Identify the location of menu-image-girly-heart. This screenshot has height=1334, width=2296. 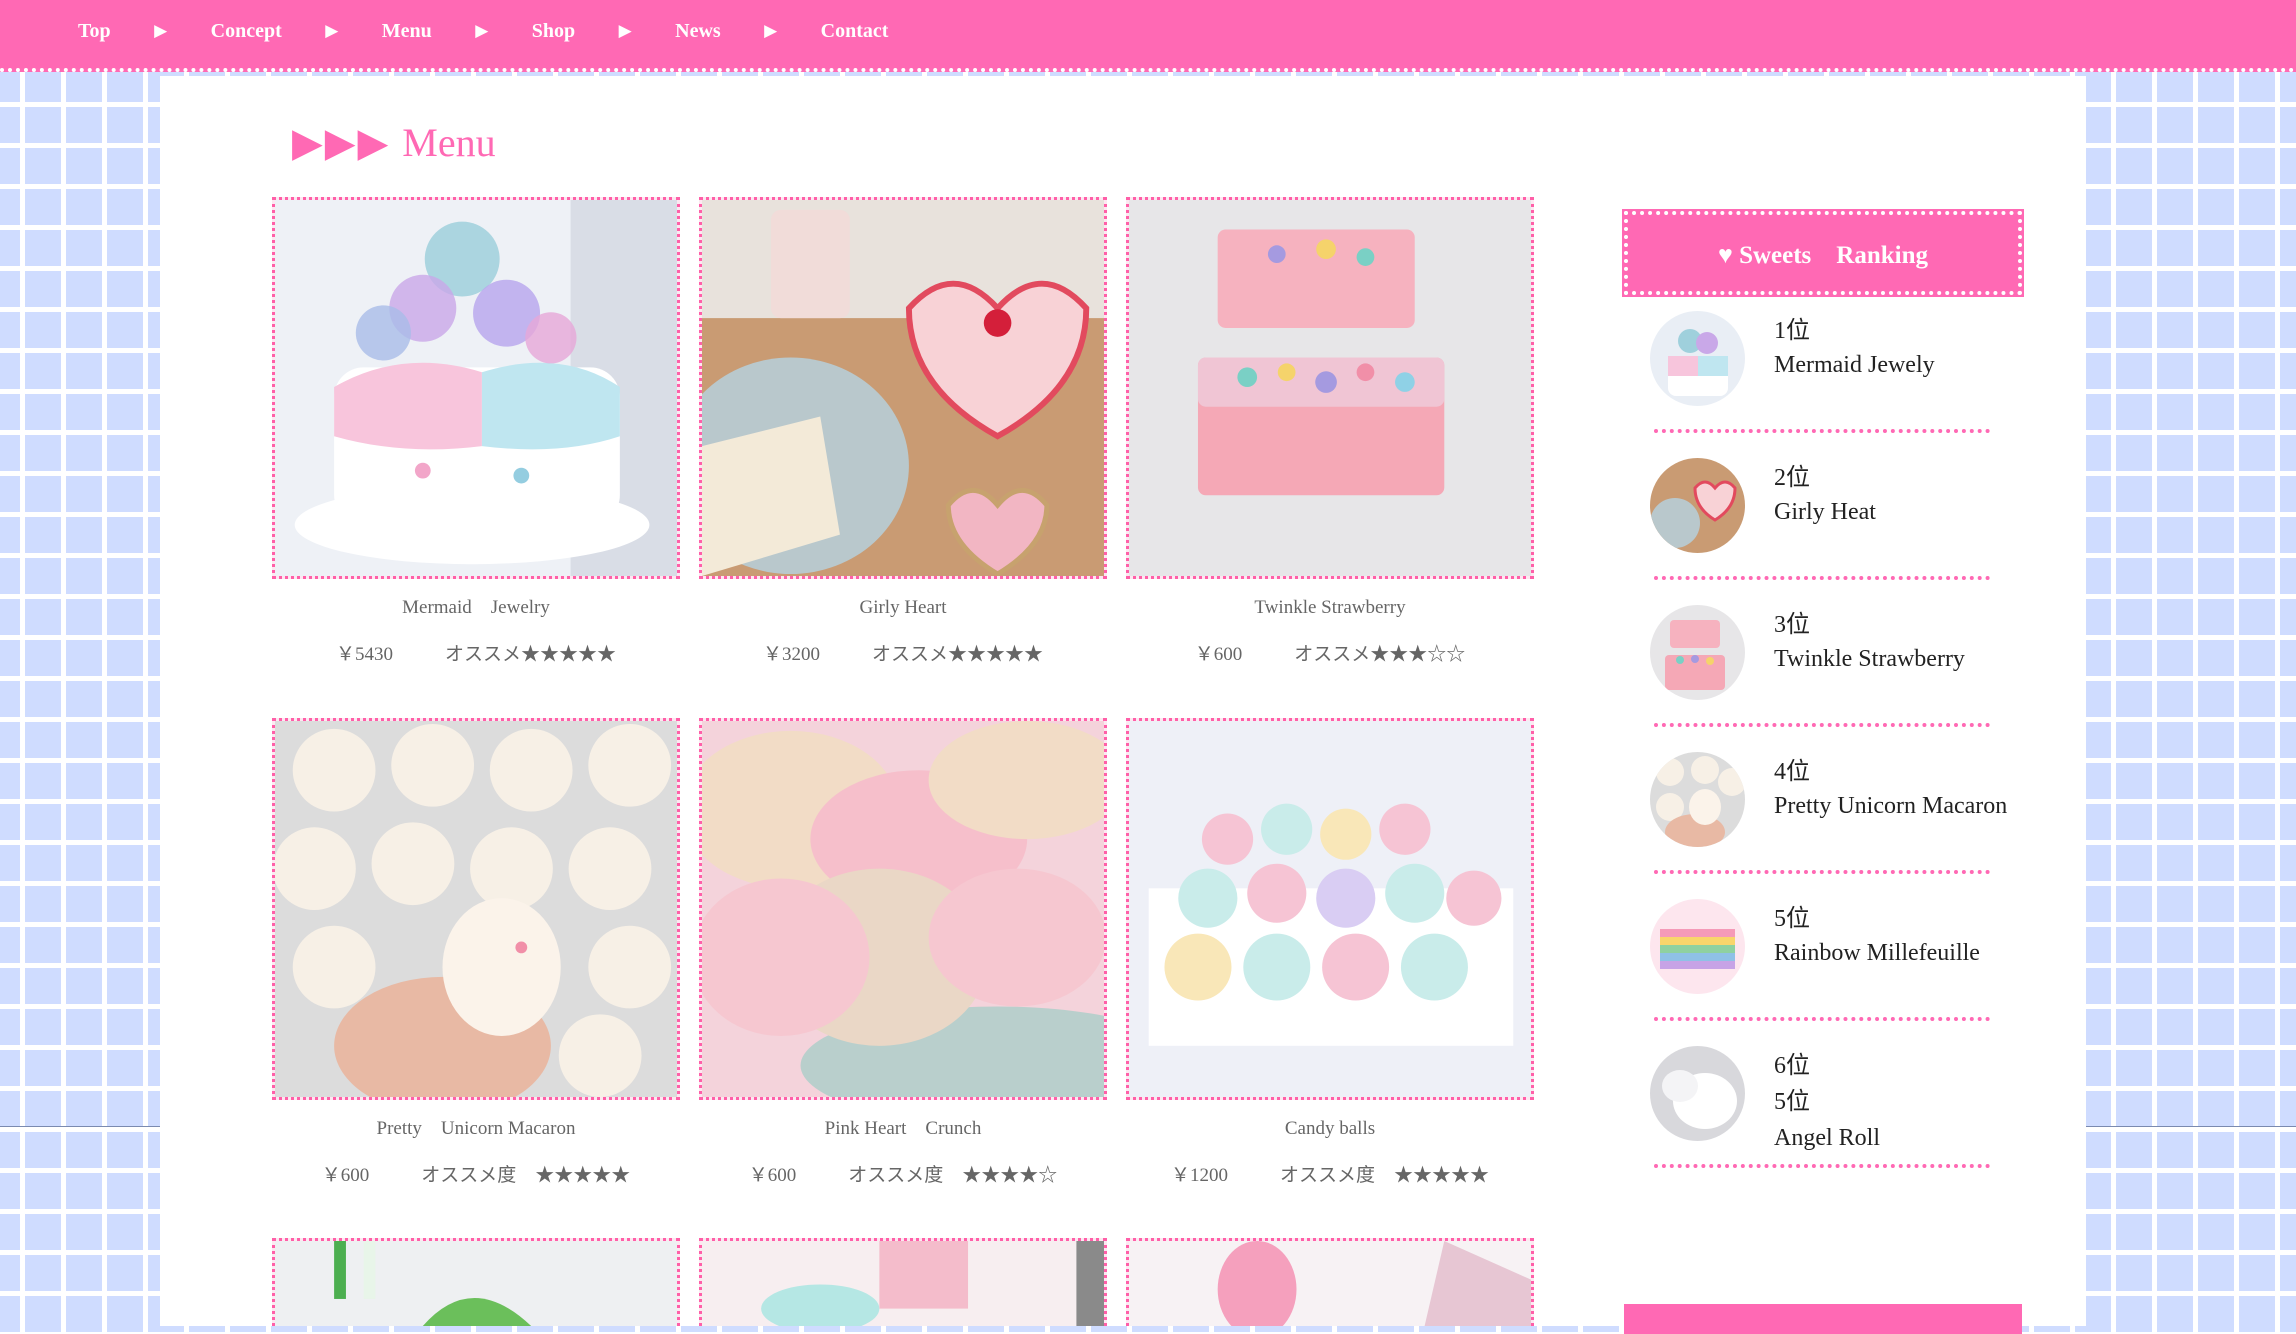
(903, 388).